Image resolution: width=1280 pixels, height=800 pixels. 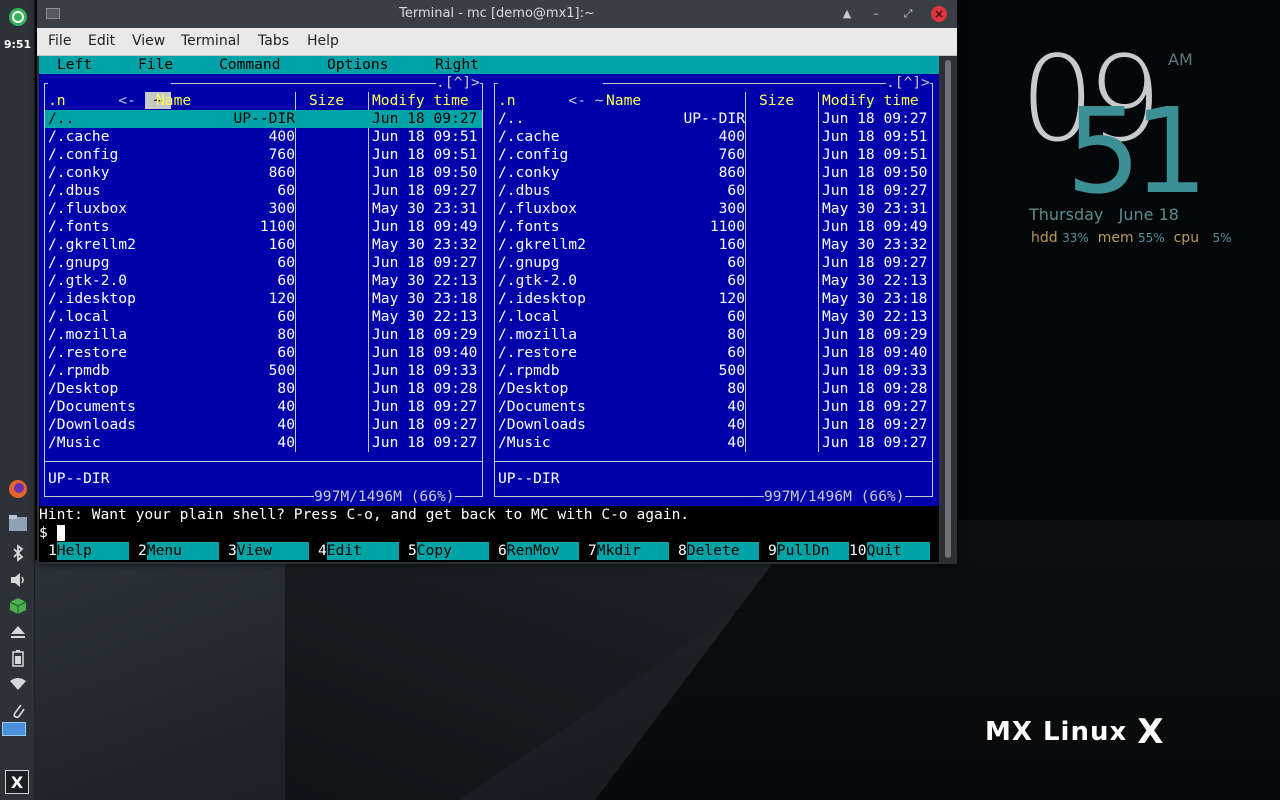 What do you see at coordinates (939, 14) in the screenshot?
I see `close-icon: ×` at bounding box center [939, 14].